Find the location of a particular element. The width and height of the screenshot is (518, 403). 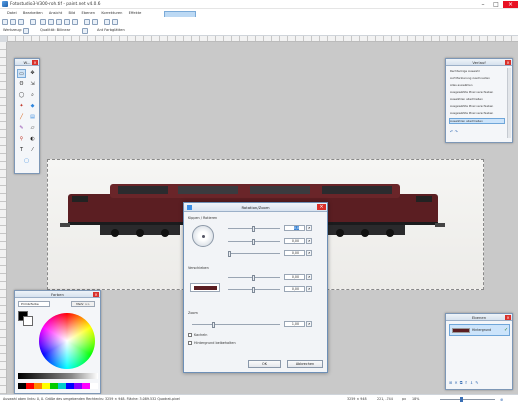

history-close-icon: × is located at coordinates (508, 62).